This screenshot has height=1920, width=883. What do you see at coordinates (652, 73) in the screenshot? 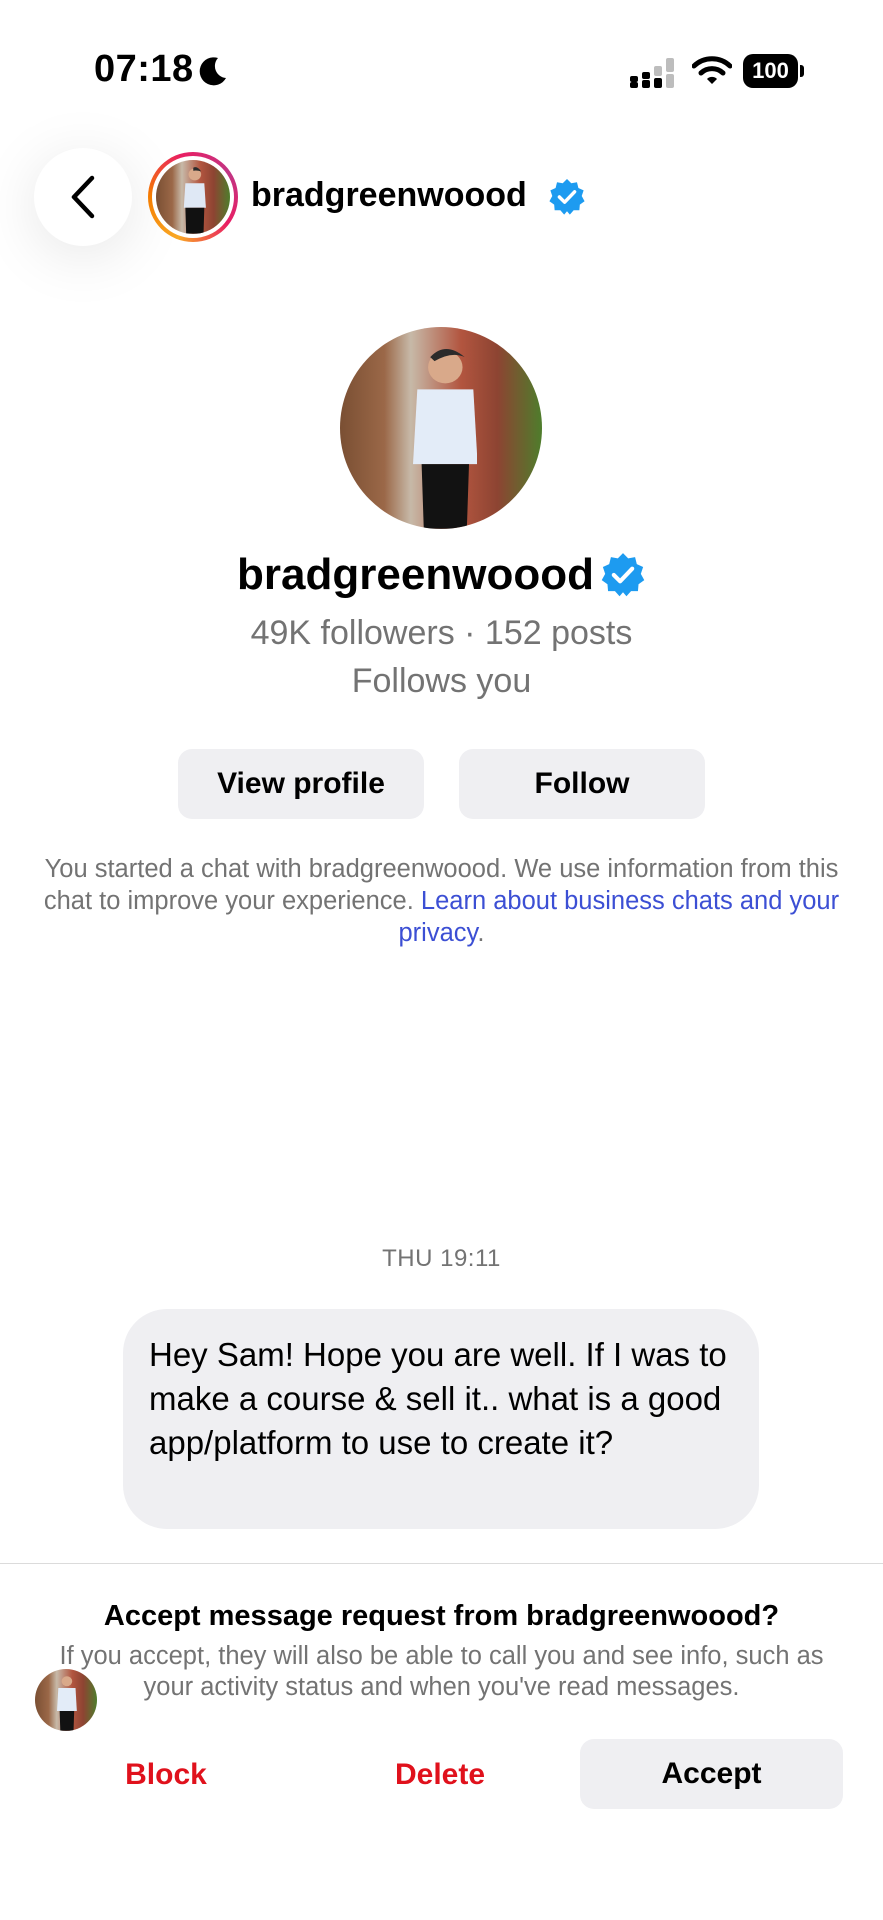
I see `cellular-signal-icon` at bounding box center [652, 73].